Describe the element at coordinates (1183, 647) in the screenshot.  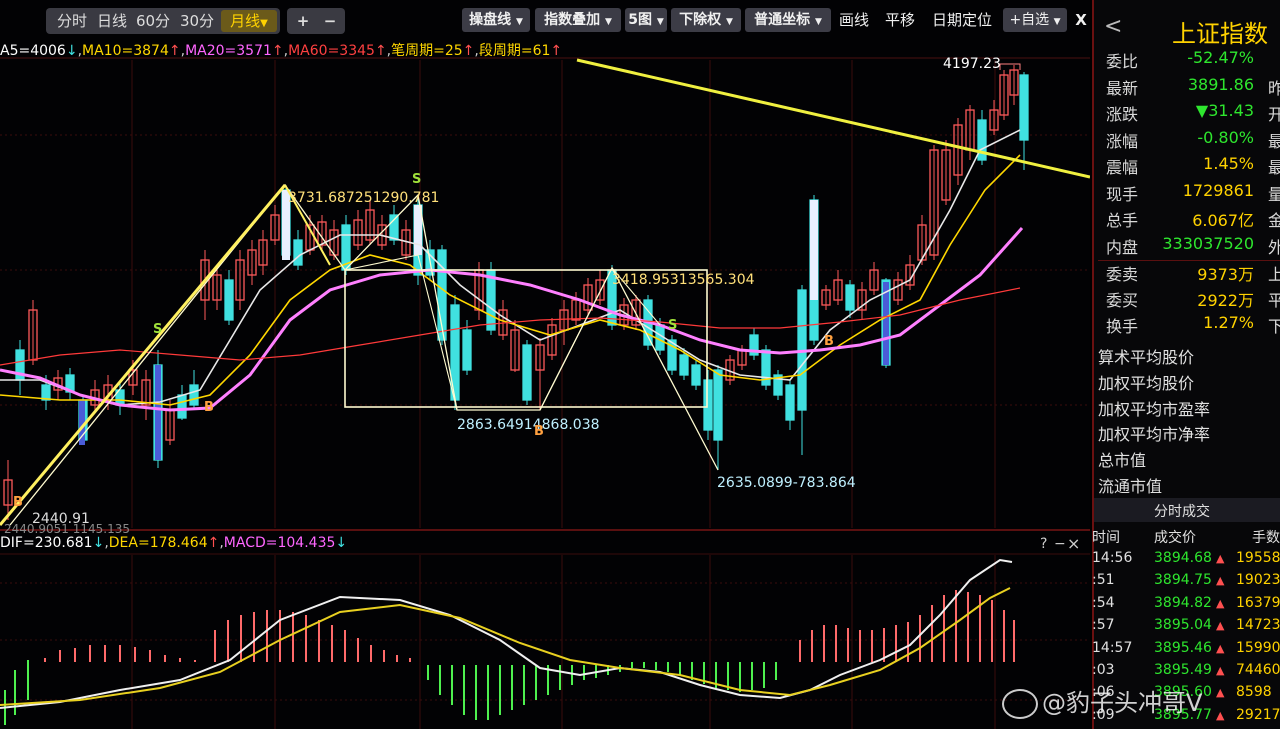
I see `tick-price: 3895.46` at that location.